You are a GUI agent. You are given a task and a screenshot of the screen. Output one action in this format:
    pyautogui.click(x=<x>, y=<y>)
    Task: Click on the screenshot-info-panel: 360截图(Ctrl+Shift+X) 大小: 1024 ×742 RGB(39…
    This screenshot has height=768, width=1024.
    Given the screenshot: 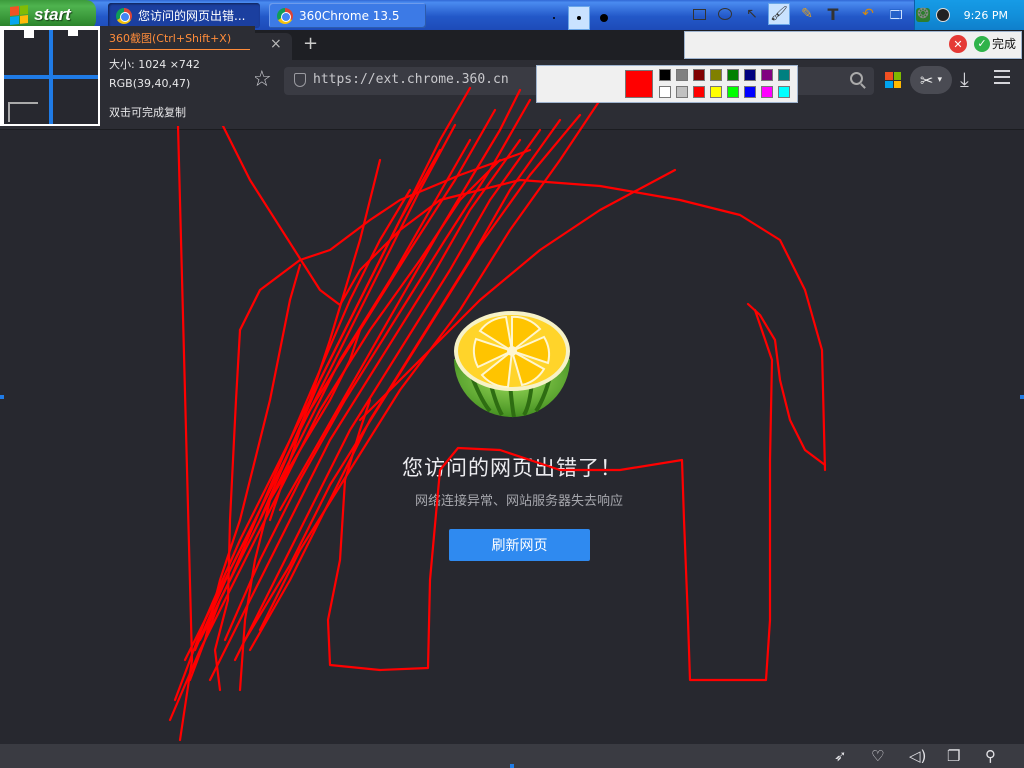 What is the action you would take?
    pyautogui.click(x=177, y=76)
    